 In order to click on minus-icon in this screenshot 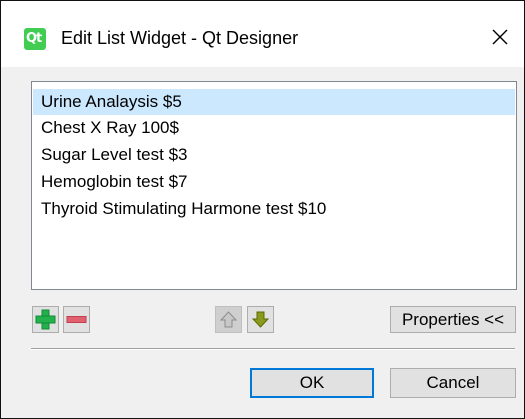, I will do `click(76, 319)`.